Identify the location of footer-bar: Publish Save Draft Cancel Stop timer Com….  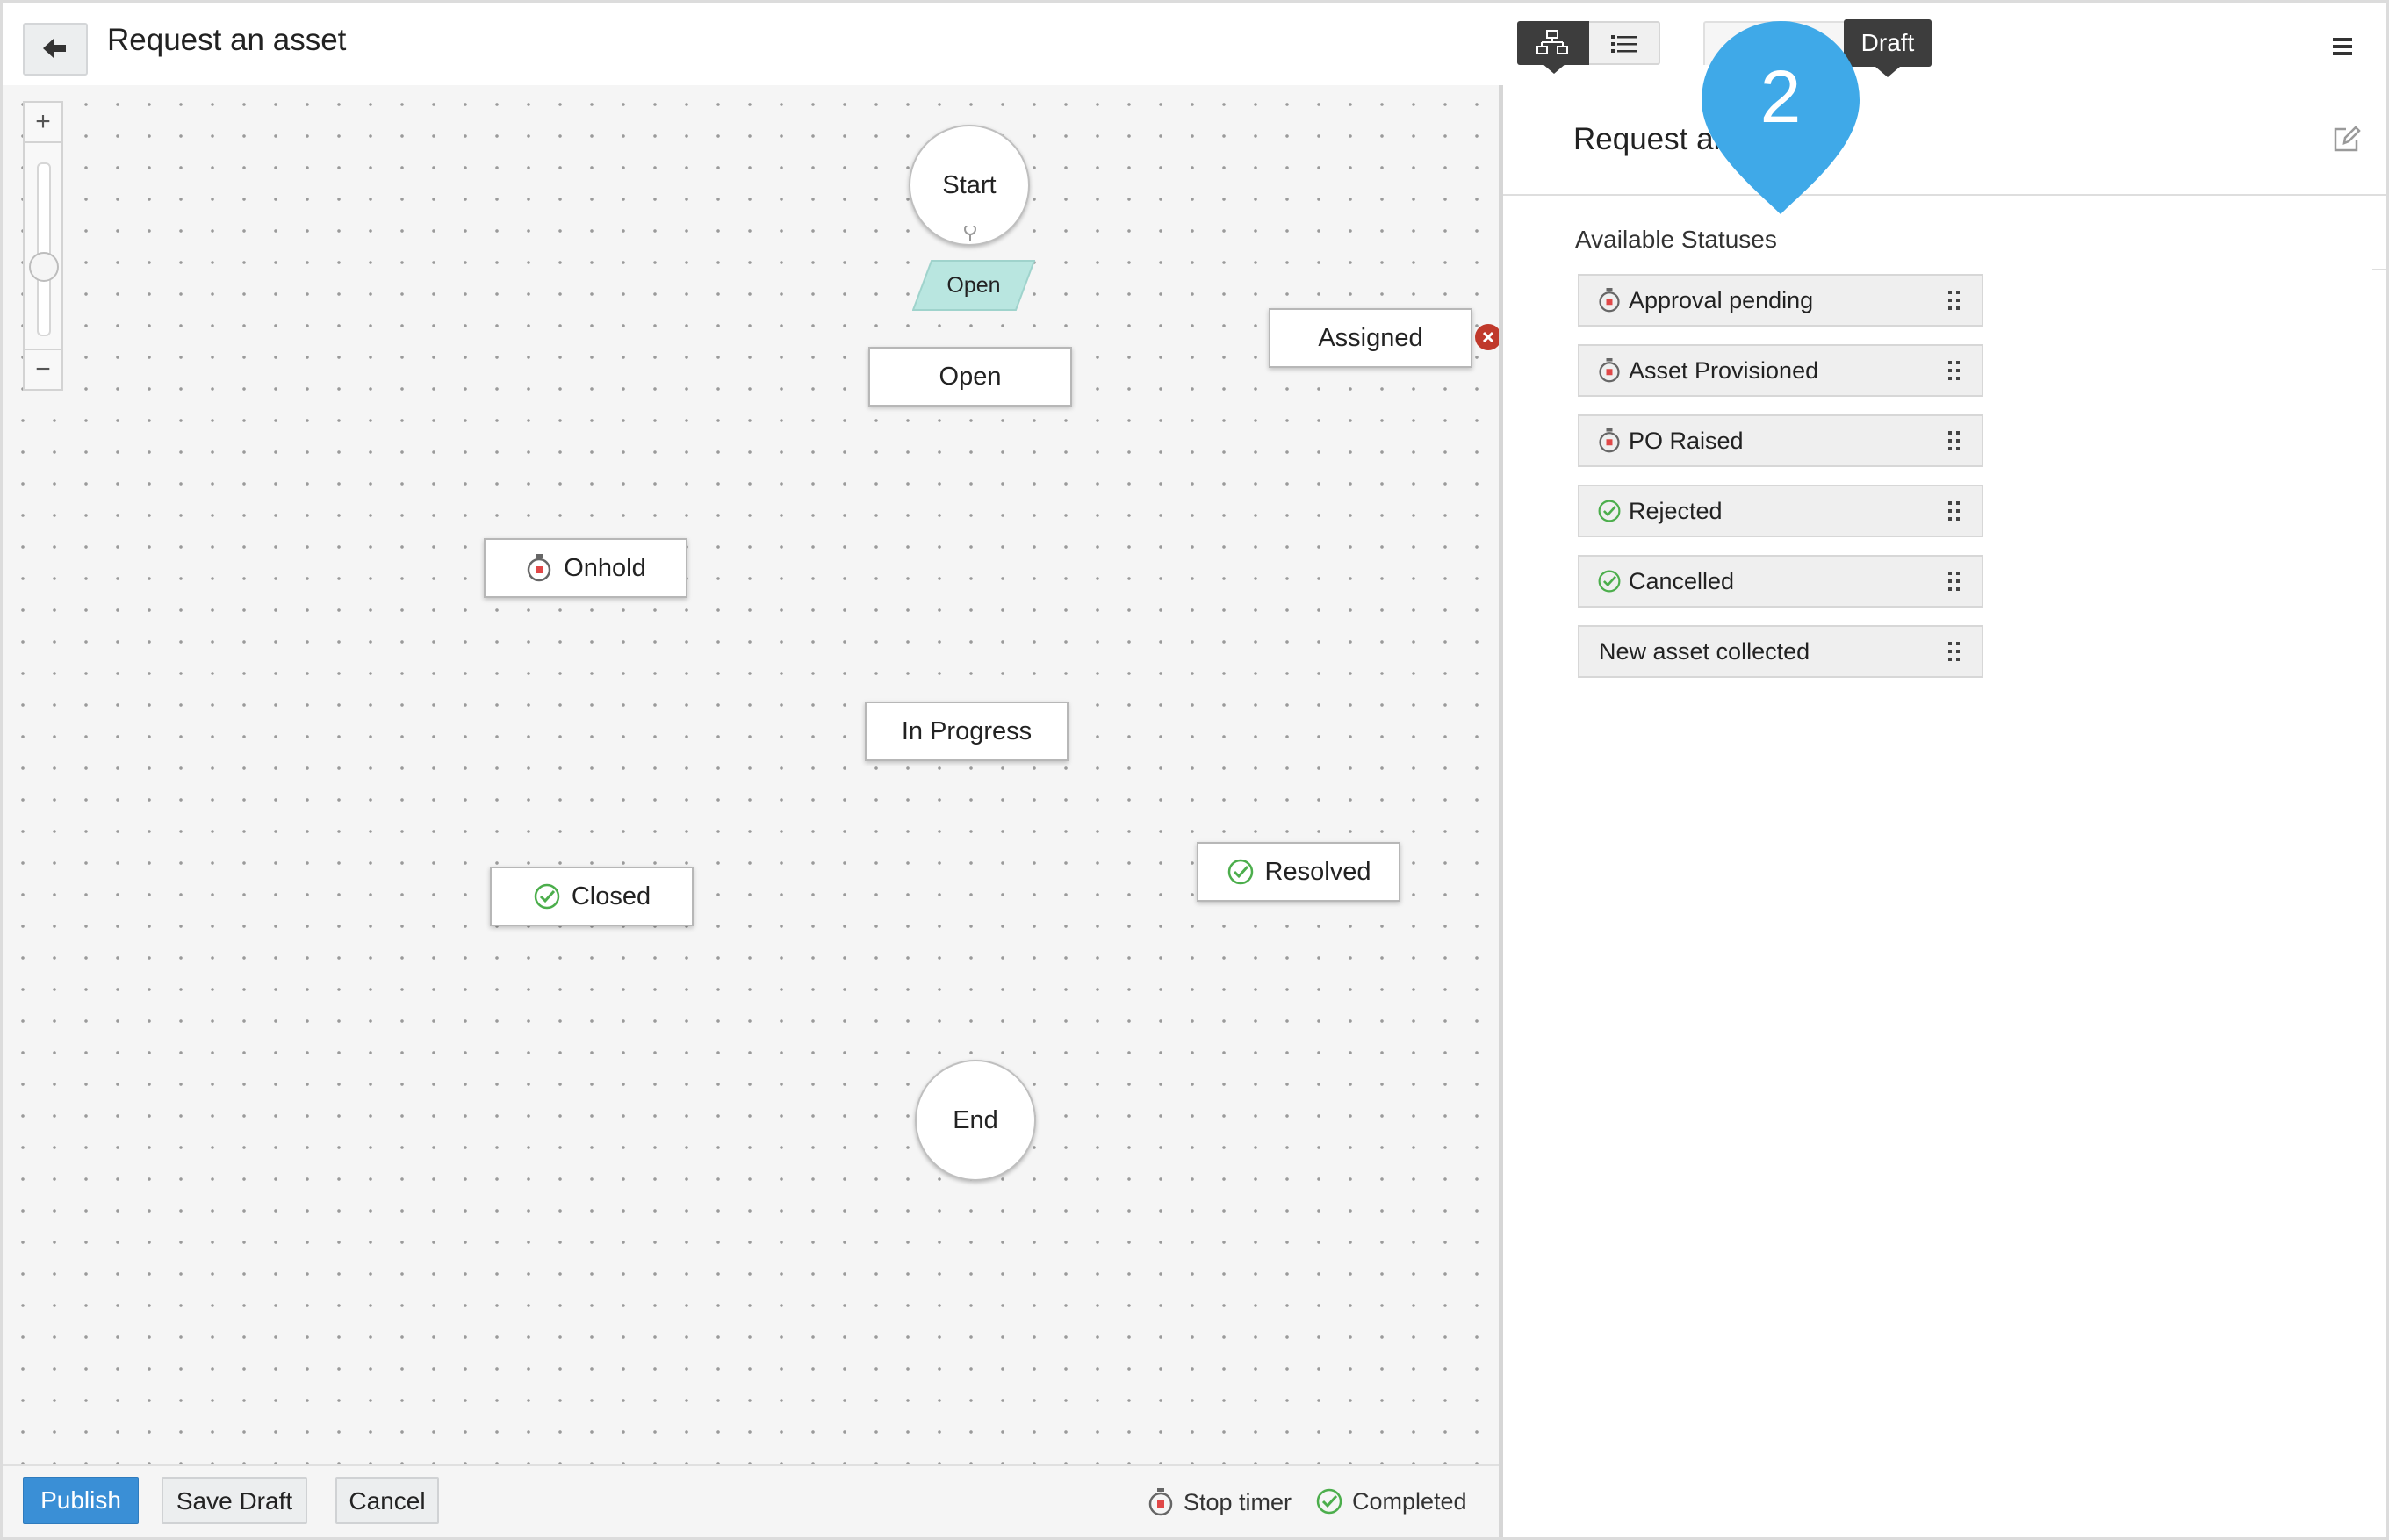
(749, 1502).